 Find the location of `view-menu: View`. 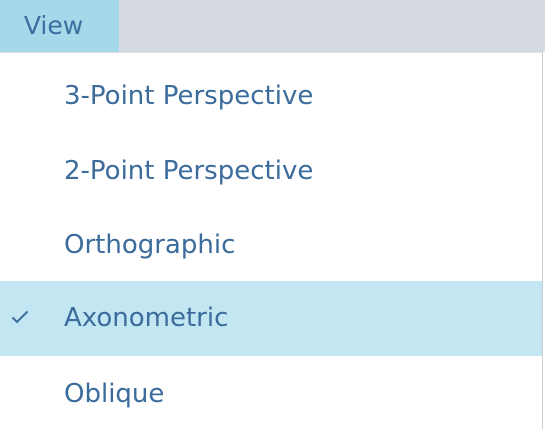

view-menu: View is located at coordinates (59, 26).